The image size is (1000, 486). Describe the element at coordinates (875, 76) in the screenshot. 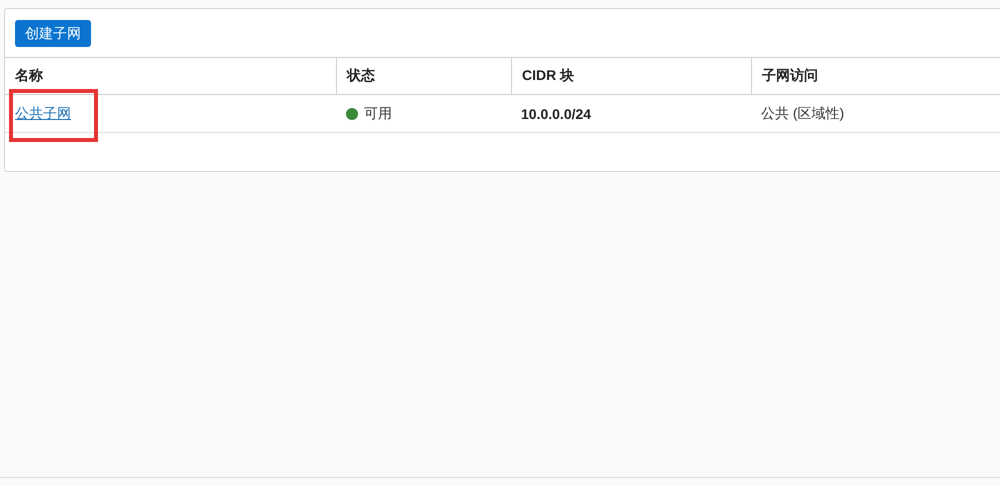

I see `column-header: 子网访问` at that location.